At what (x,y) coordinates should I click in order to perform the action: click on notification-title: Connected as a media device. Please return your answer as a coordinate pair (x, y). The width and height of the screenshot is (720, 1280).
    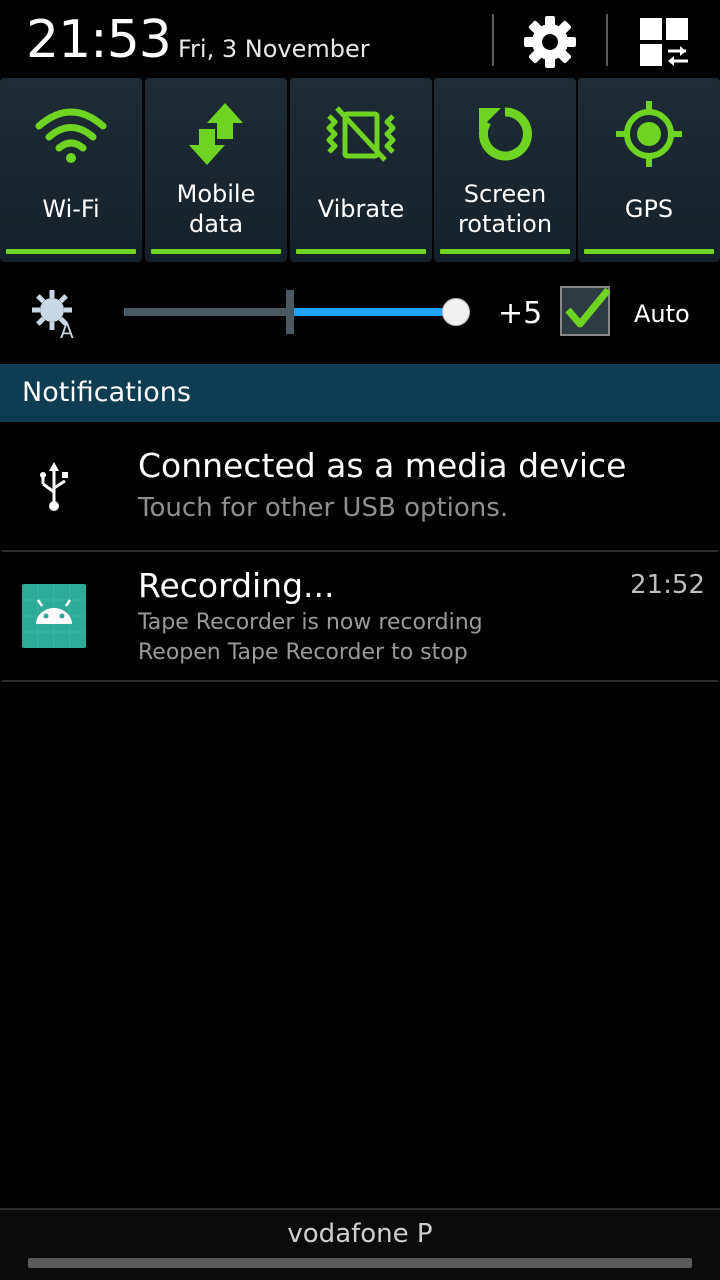
    Looking at the image, I should click on (382, 465).